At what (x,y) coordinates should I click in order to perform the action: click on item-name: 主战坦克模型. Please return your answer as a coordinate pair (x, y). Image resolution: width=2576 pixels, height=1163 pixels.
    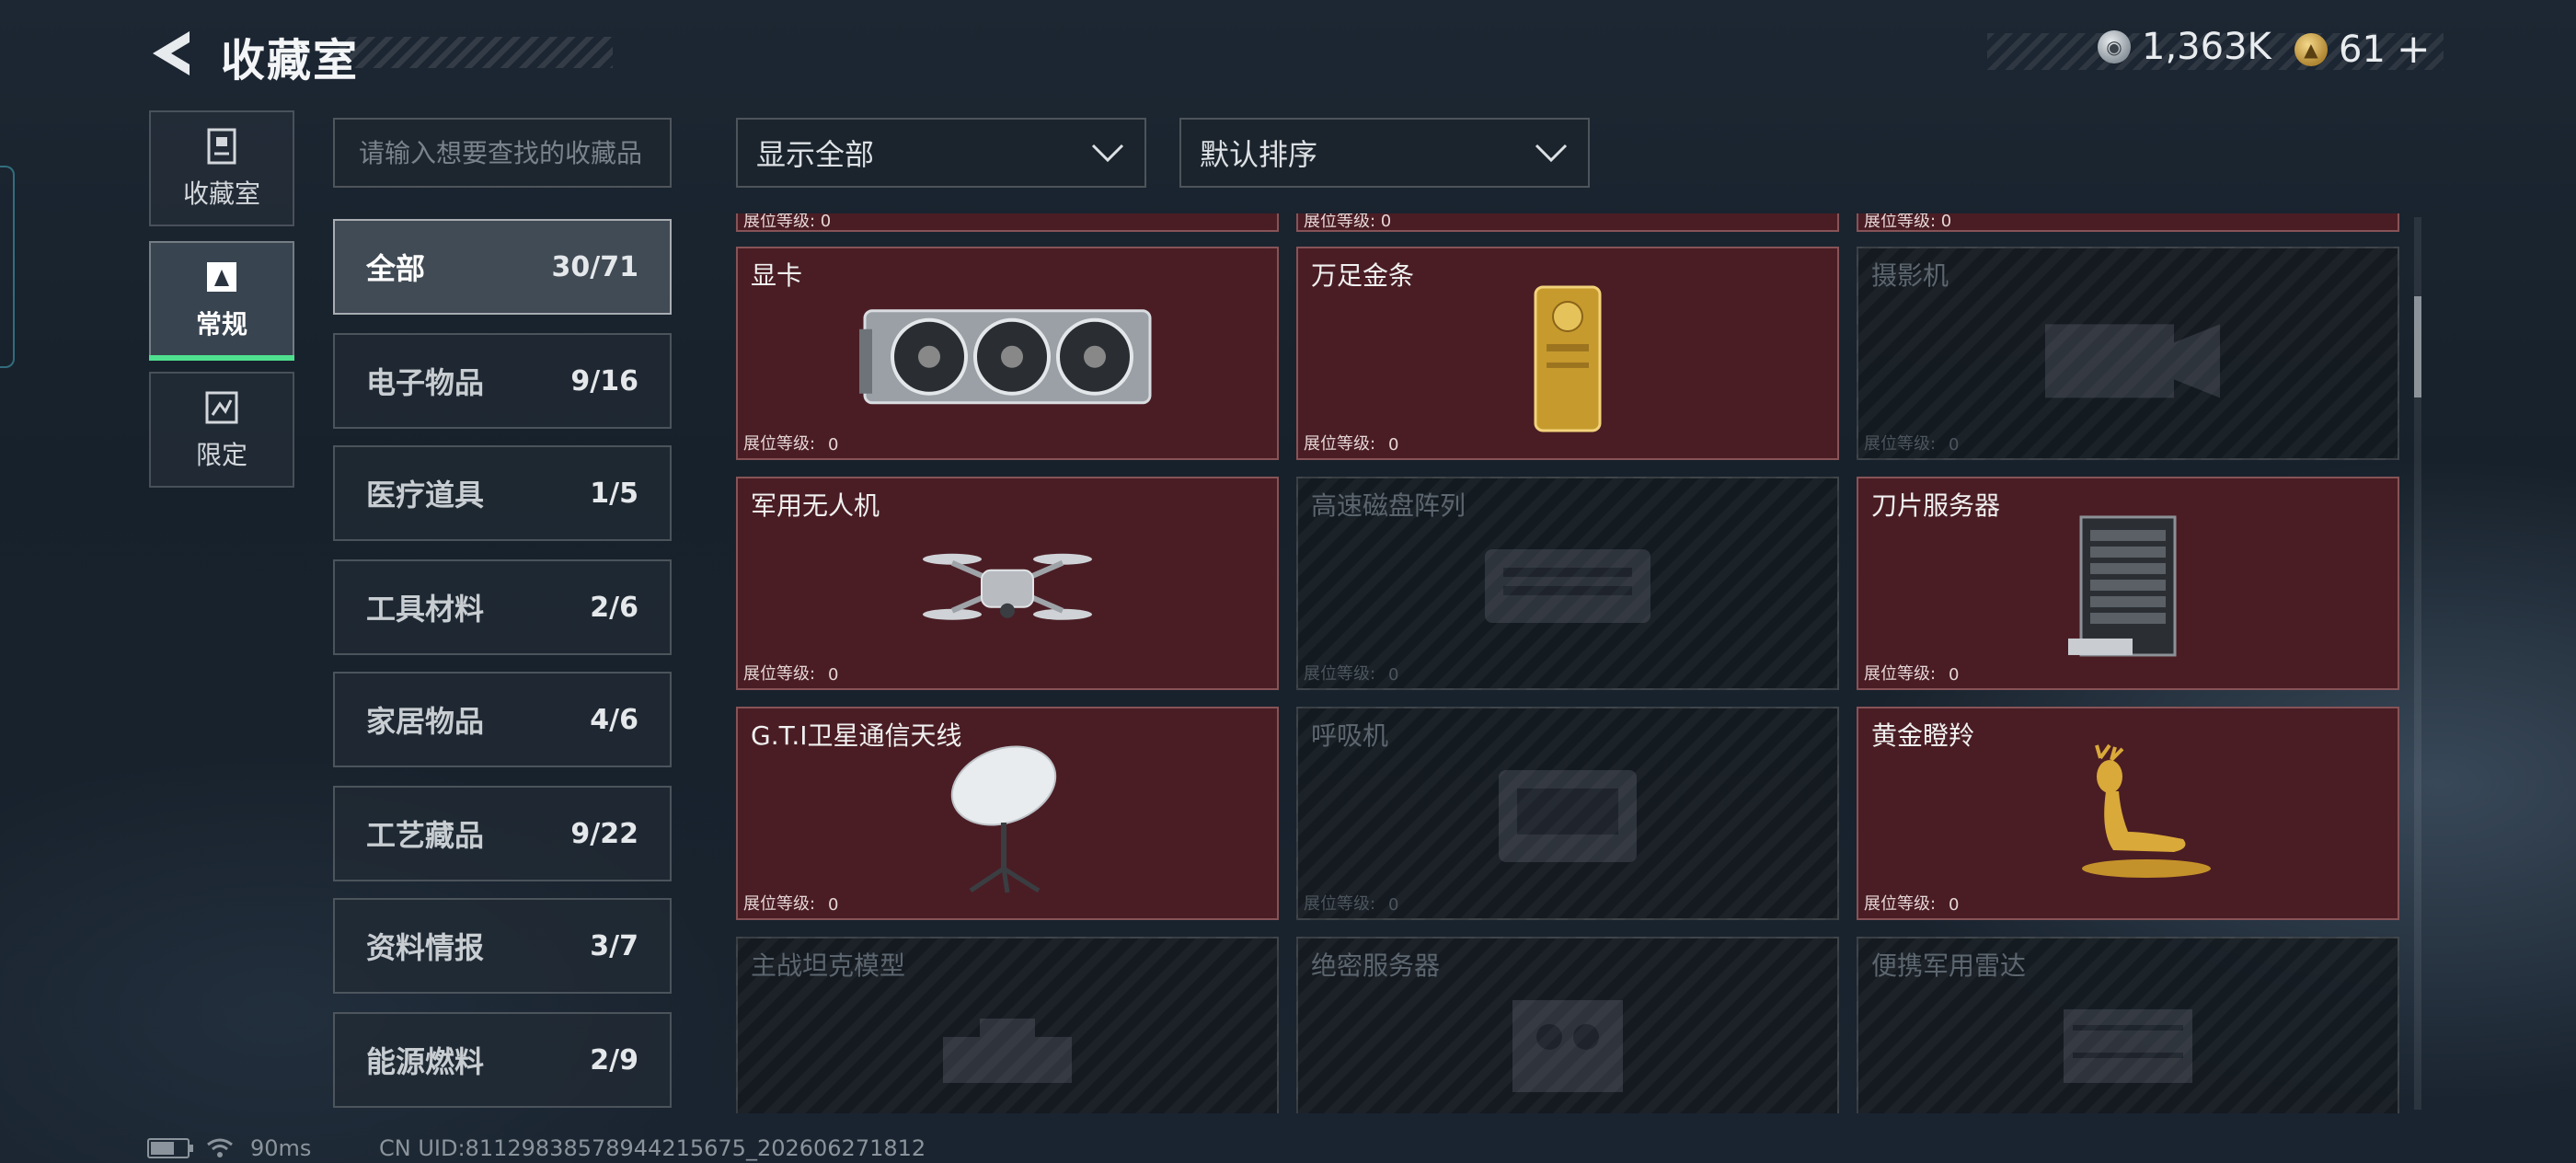
    Looking at the image, I should click on (828, 966).